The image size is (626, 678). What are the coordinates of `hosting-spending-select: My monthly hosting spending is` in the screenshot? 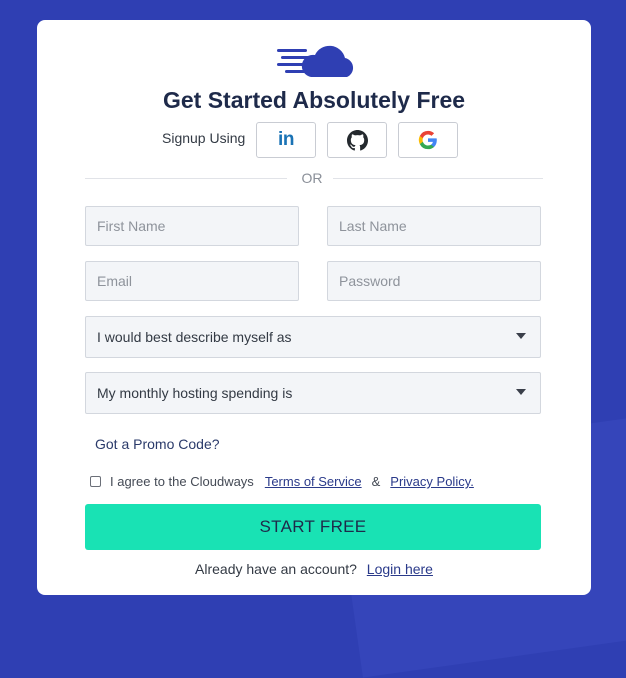 It's located at (313, 393).